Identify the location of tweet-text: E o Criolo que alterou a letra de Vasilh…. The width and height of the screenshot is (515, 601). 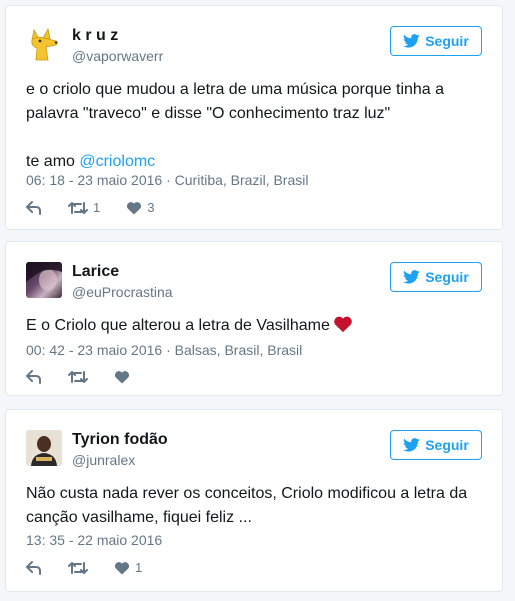
(254, 326).